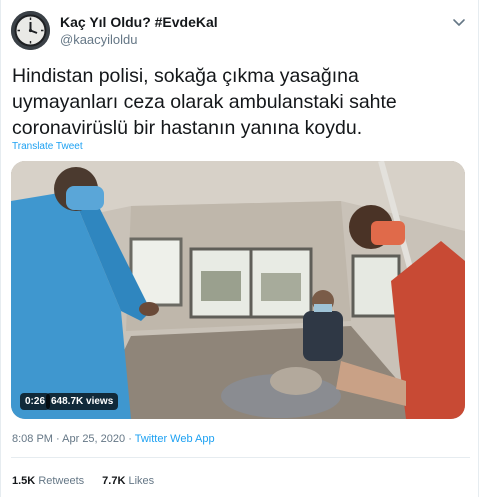  What do you see at coordinates (93, 439) in the screenshot?
I see `tweet-date: Apr 25, 2020` at bounding box center [93, 439].